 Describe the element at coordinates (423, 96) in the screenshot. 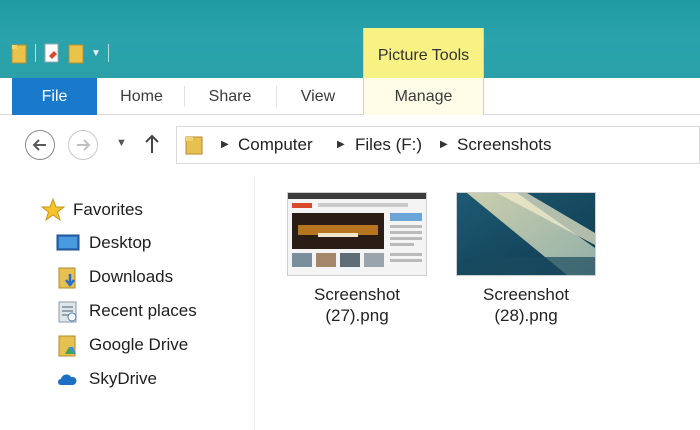

I see `tab-manage: Manage` at that location.